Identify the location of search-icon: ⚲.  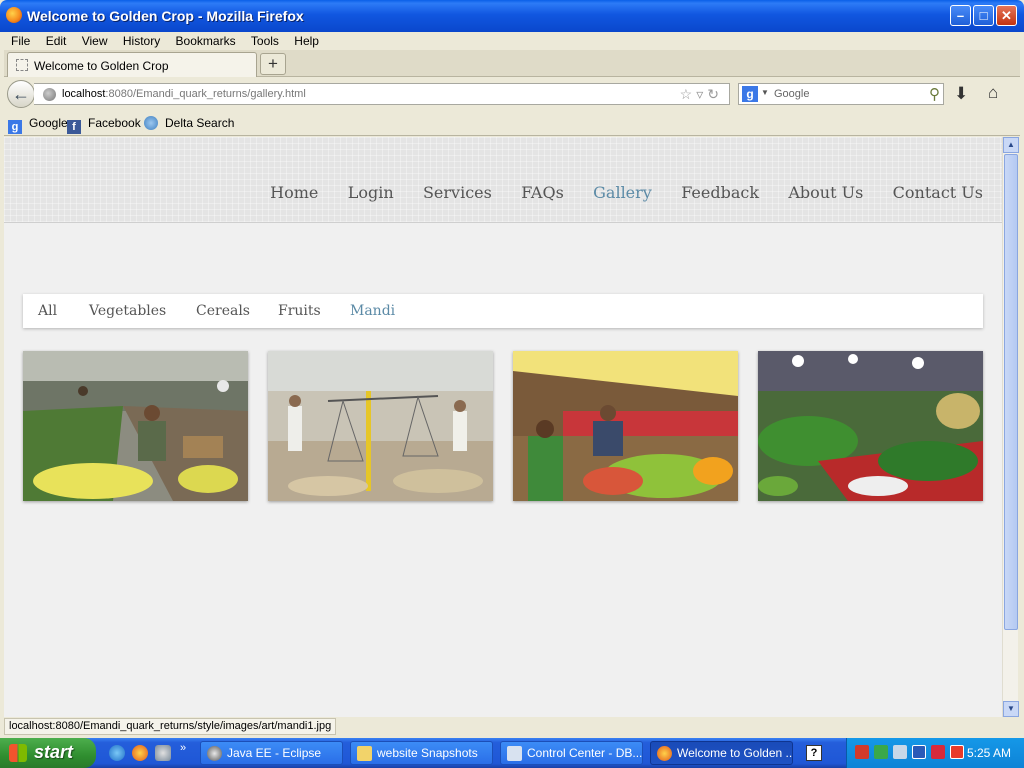
(934, 94).